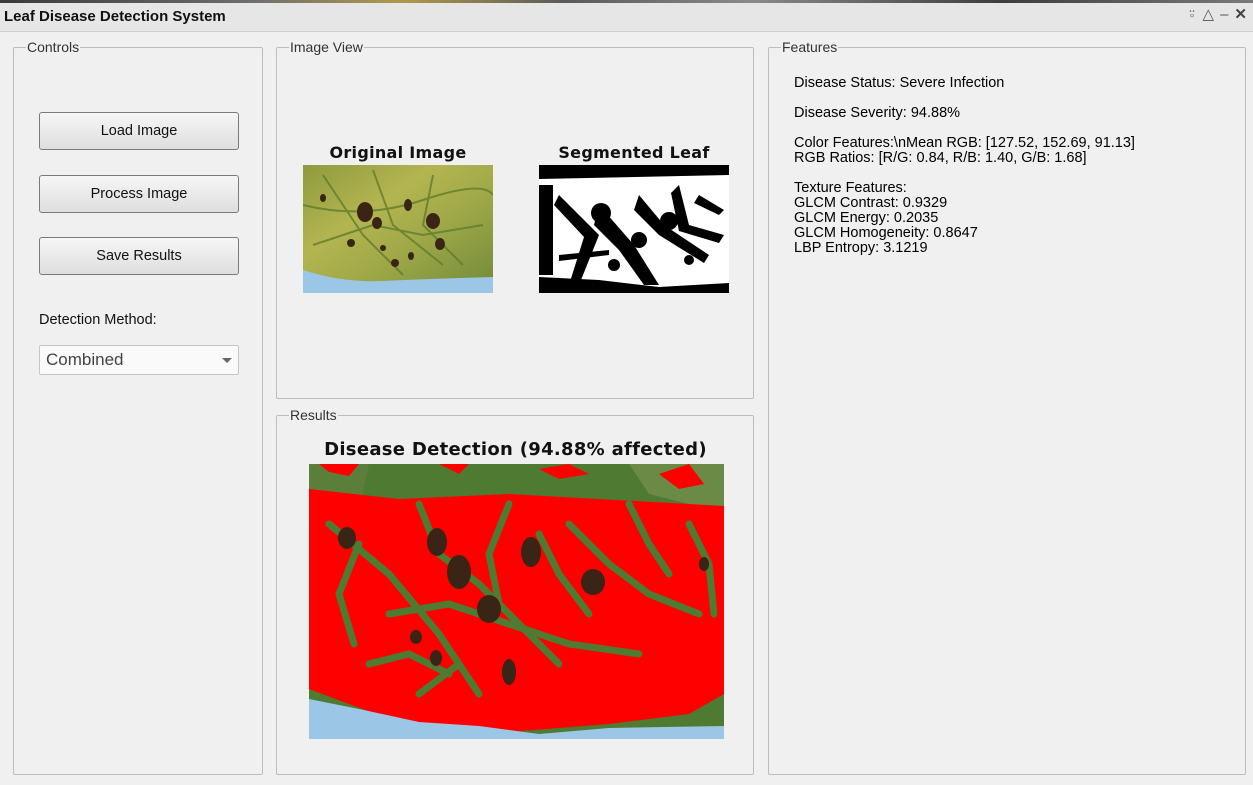  I want to click on minimize-icon: –, so click(1224, 15).